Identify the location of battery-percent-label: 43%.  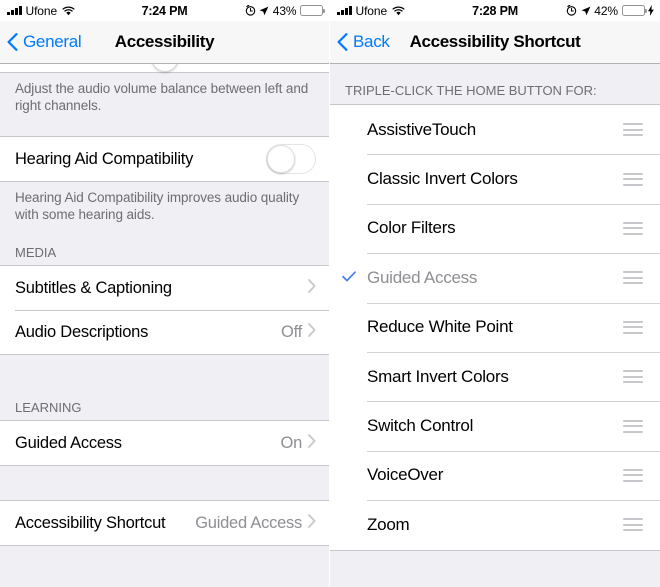
(284, 10).